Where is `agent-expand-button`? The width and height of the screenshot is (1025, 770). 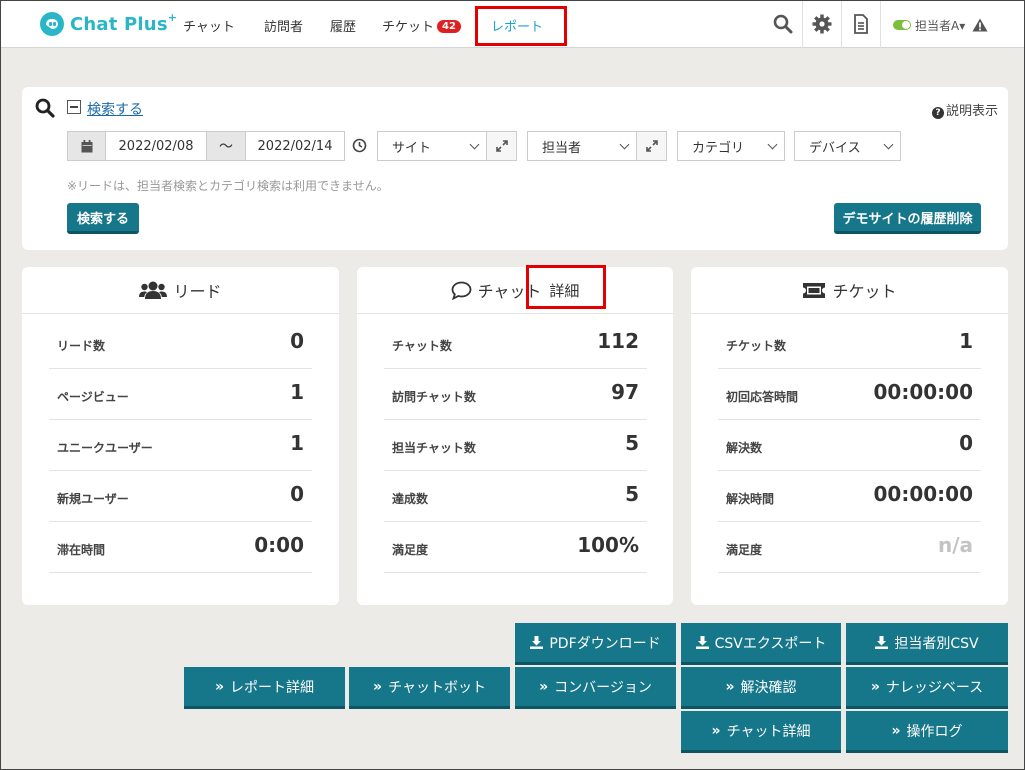 agent-expand-button is located at coordinates (651, 146).